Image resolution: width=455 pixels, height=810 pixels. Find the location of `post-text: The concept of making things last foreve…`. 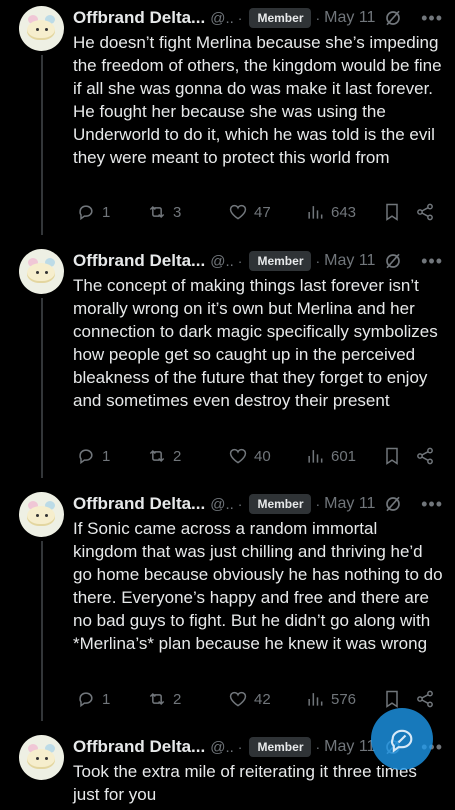

post-text: The concept of making things last foreve… is located at coordinates (255, 343).